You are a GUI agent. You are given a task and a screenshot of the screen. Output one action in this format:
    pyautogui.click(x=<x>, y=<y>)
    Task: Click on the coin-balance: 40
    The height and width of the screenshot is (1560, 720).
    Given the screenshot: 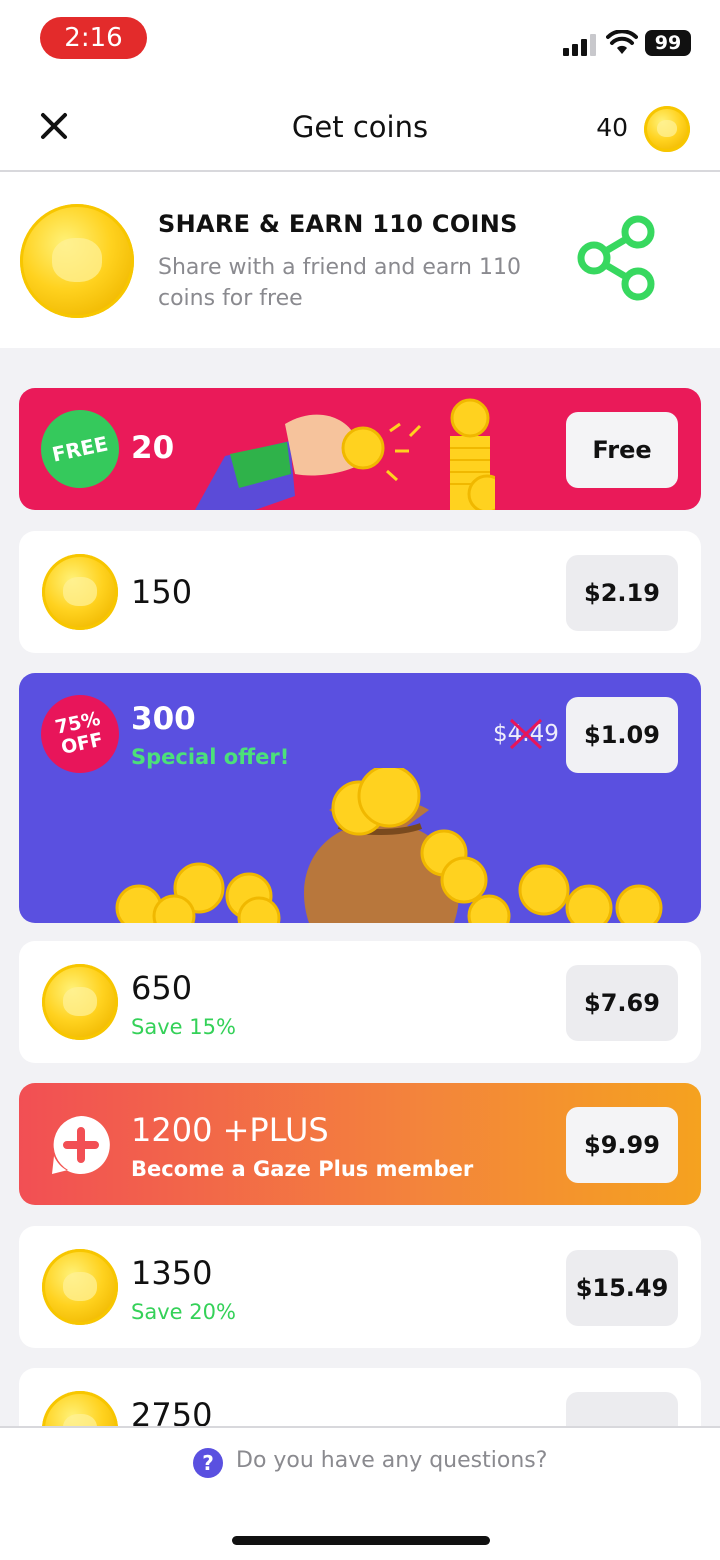 What is the action you would take?
    pyautogui.click(x=612, y=127)
    